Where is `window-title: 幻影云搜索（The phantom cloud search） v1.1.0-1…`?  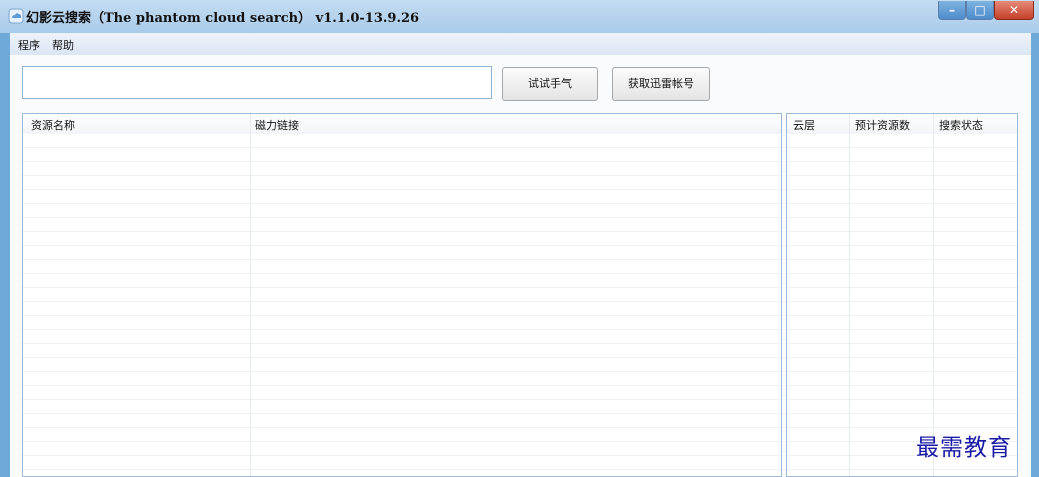 window-title: 幻影云搜索（The phantom cloud search） v1.1.0-1… is located at coordinates (223, 18).